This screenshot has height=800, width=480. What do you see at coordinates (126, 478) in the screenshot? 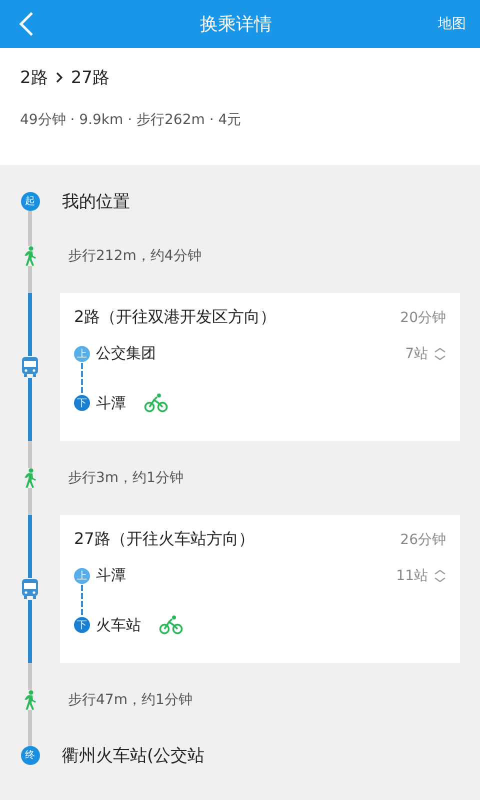
I see `walk-info: 步行3m，约1分钟` at bounding box center [126, 478].